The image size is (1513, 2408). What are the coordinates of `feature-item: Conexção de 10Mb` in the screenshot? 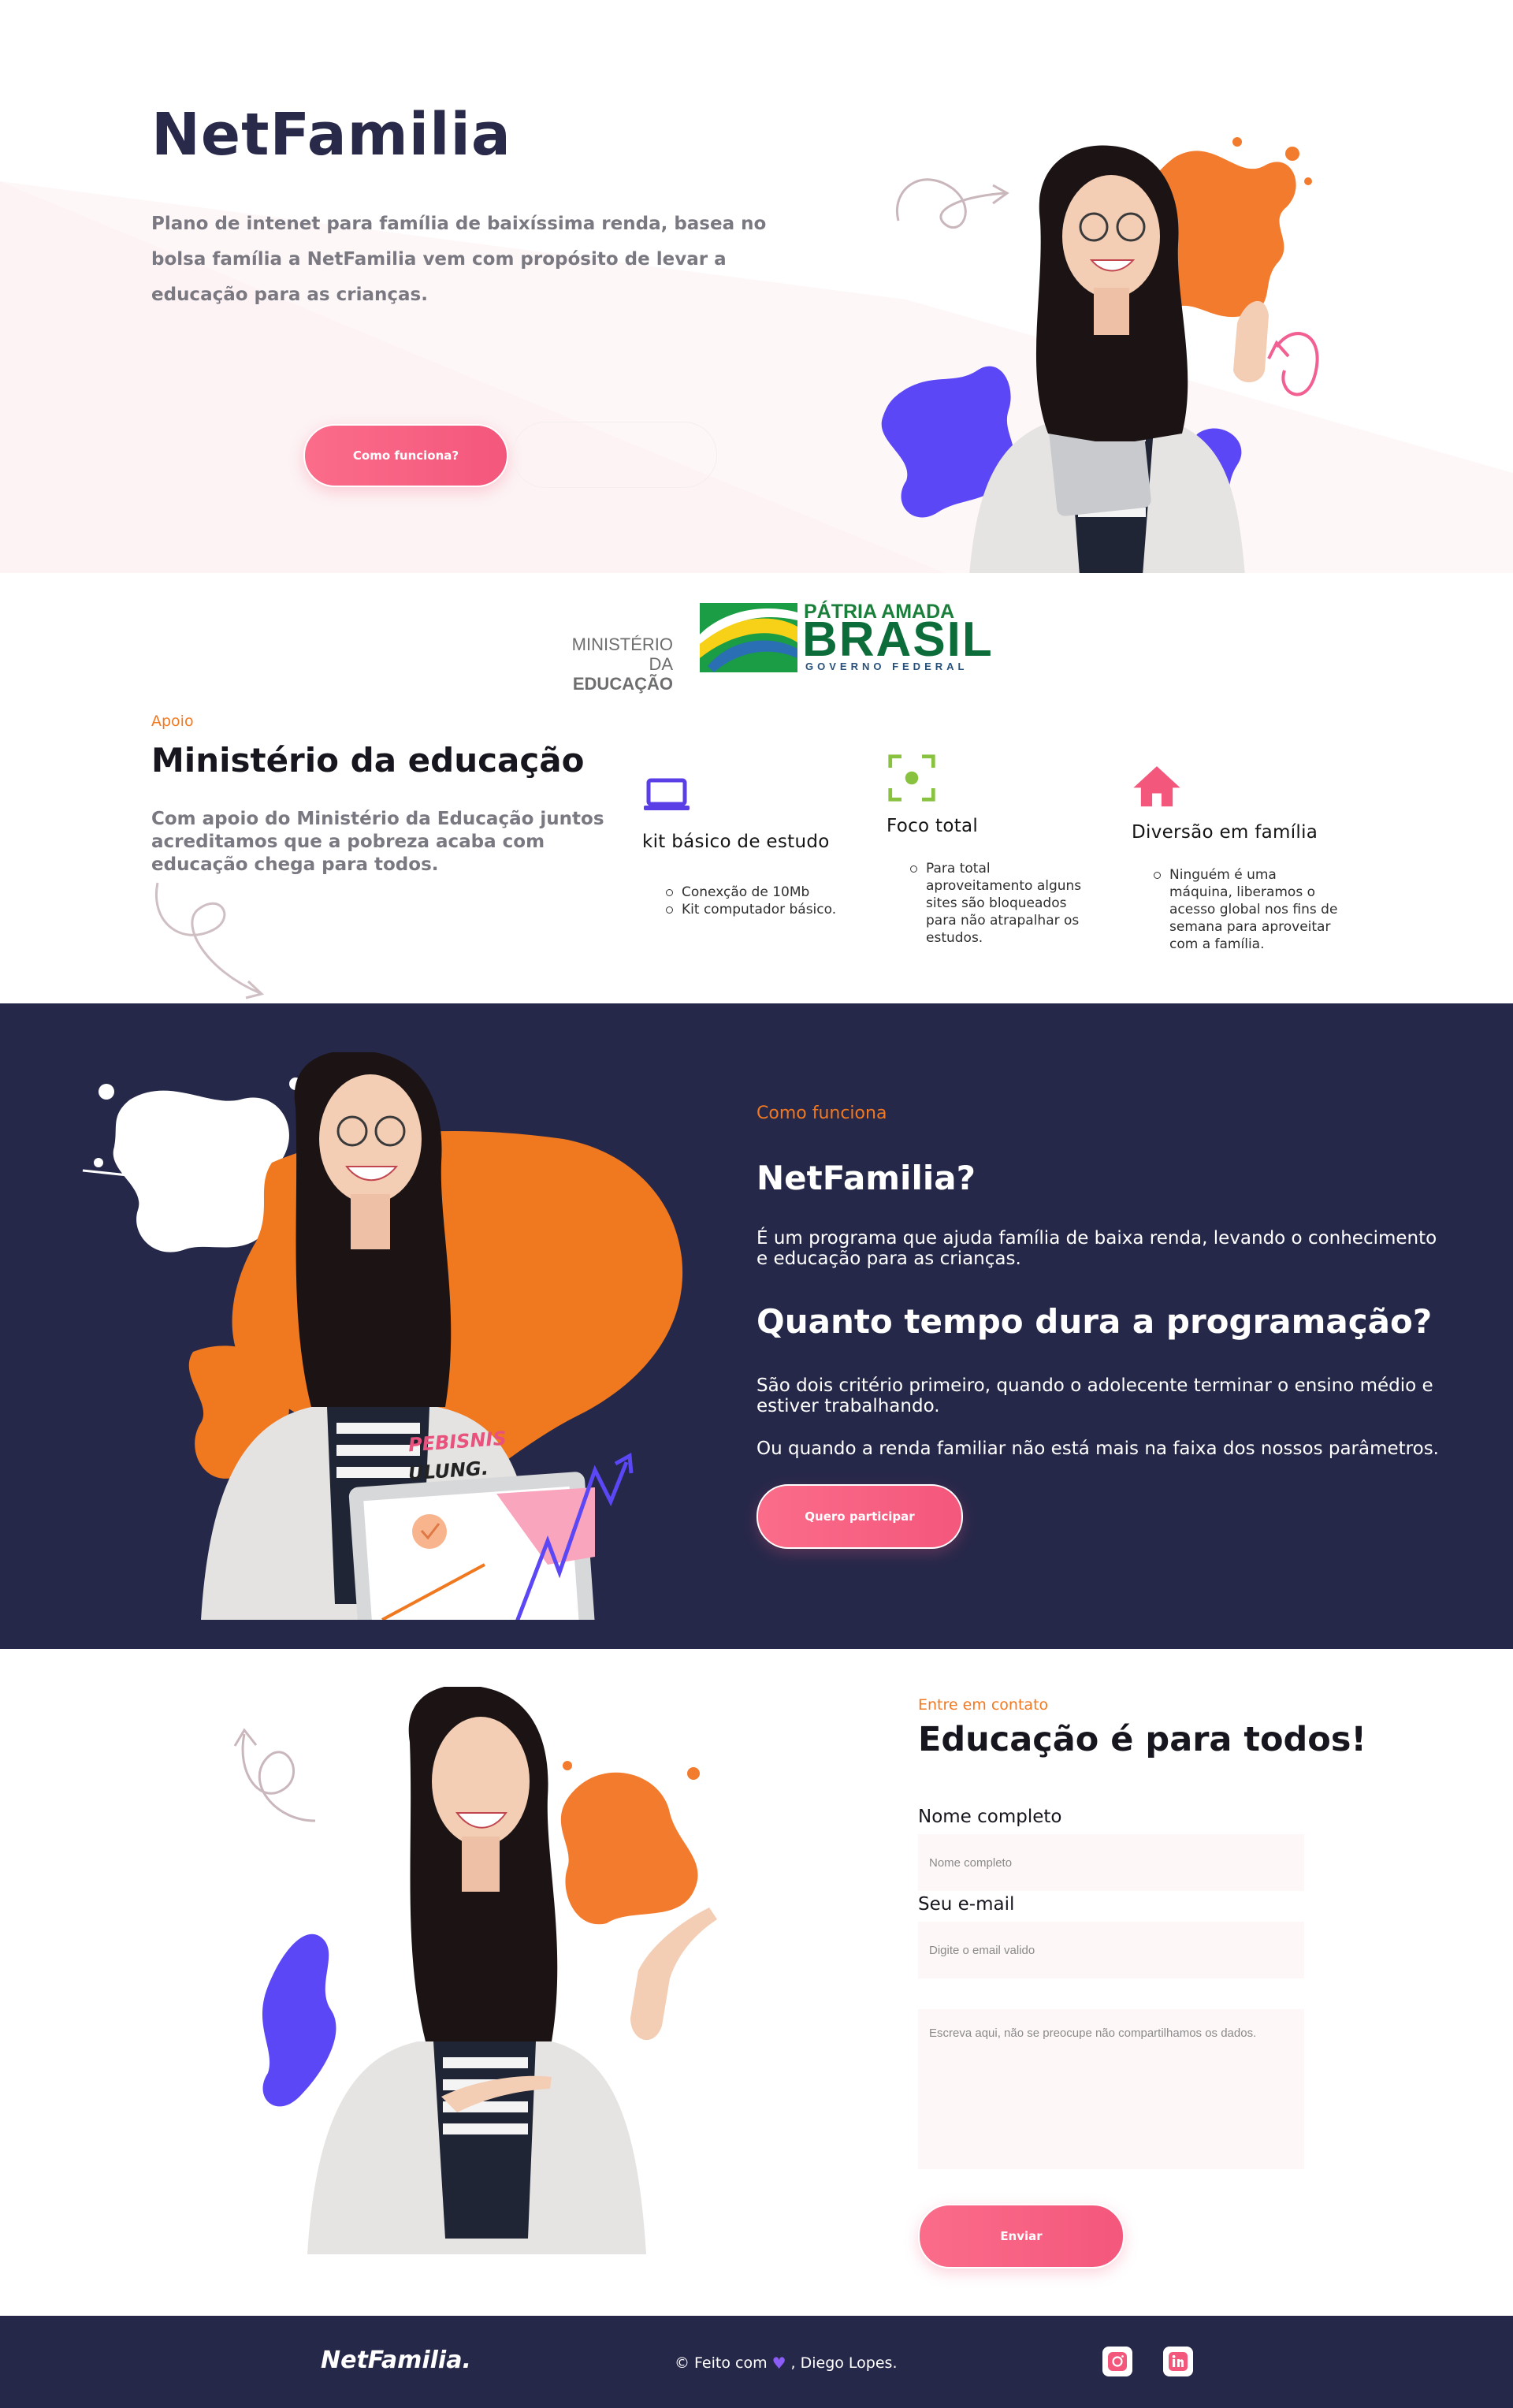 It's located at (756, 892).